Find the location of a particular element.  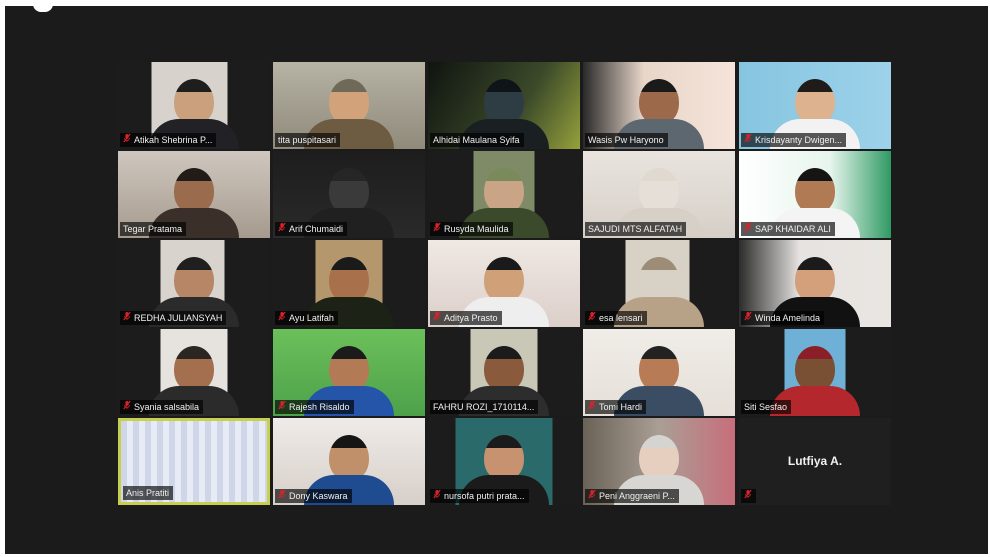

participant-tile: Syania salsabila is located at coordinates (194, 372).